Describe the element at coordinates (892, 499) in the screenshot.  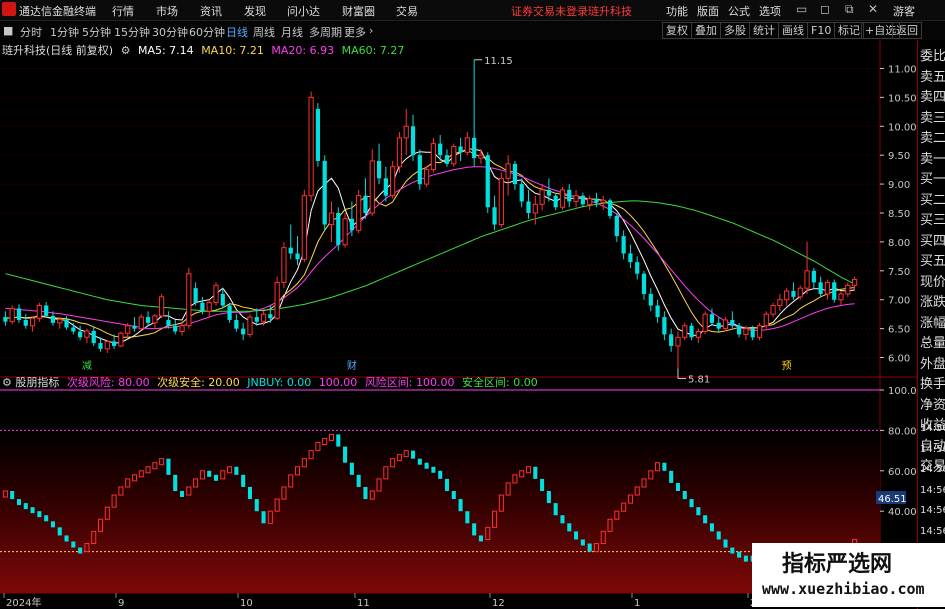
I see `current-value-label: 46.51` at that location.